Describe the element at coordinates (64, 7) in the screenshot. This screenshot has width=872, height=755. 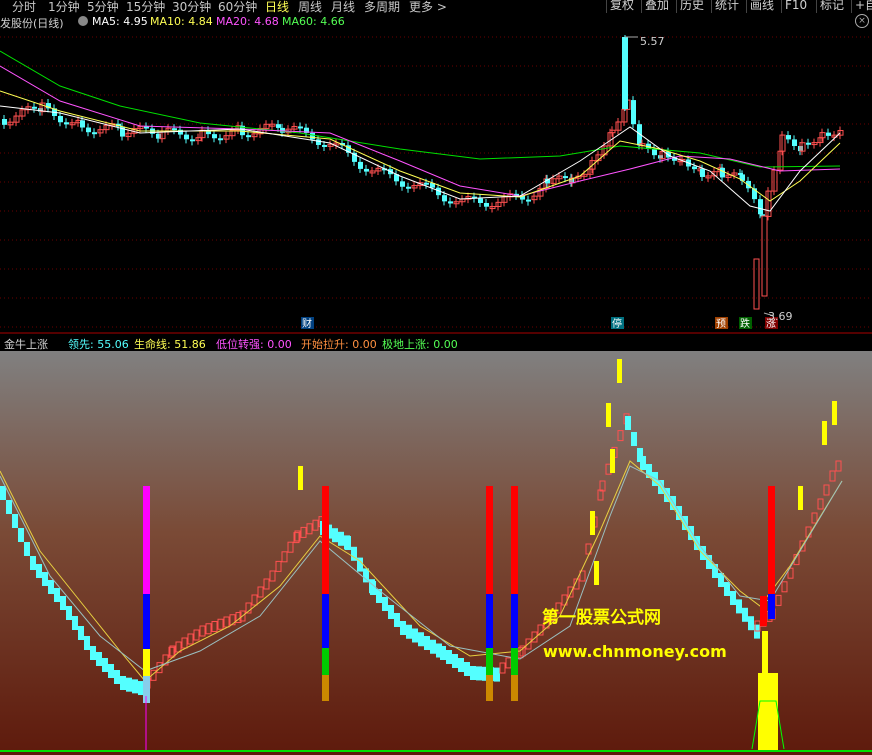
I see `period-1min: 1分钟` at that location.